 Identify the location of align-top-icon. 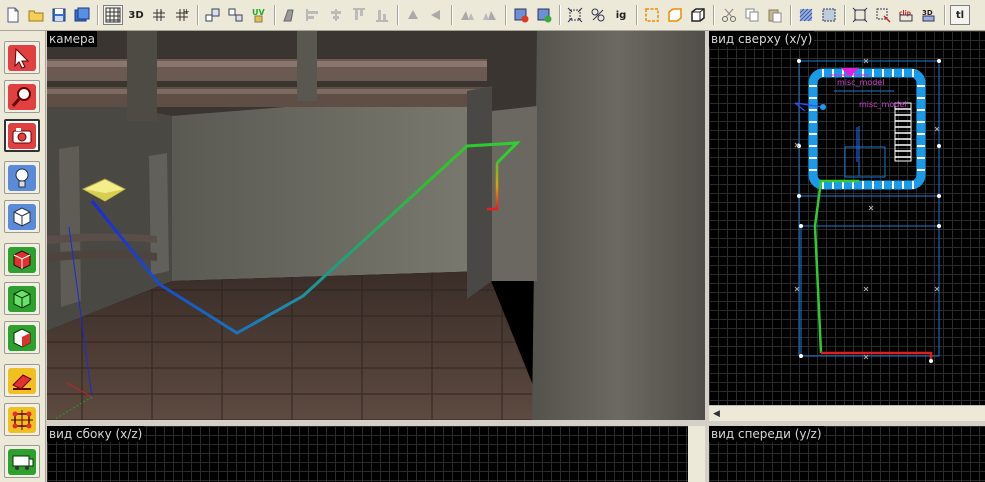
(359, 15).